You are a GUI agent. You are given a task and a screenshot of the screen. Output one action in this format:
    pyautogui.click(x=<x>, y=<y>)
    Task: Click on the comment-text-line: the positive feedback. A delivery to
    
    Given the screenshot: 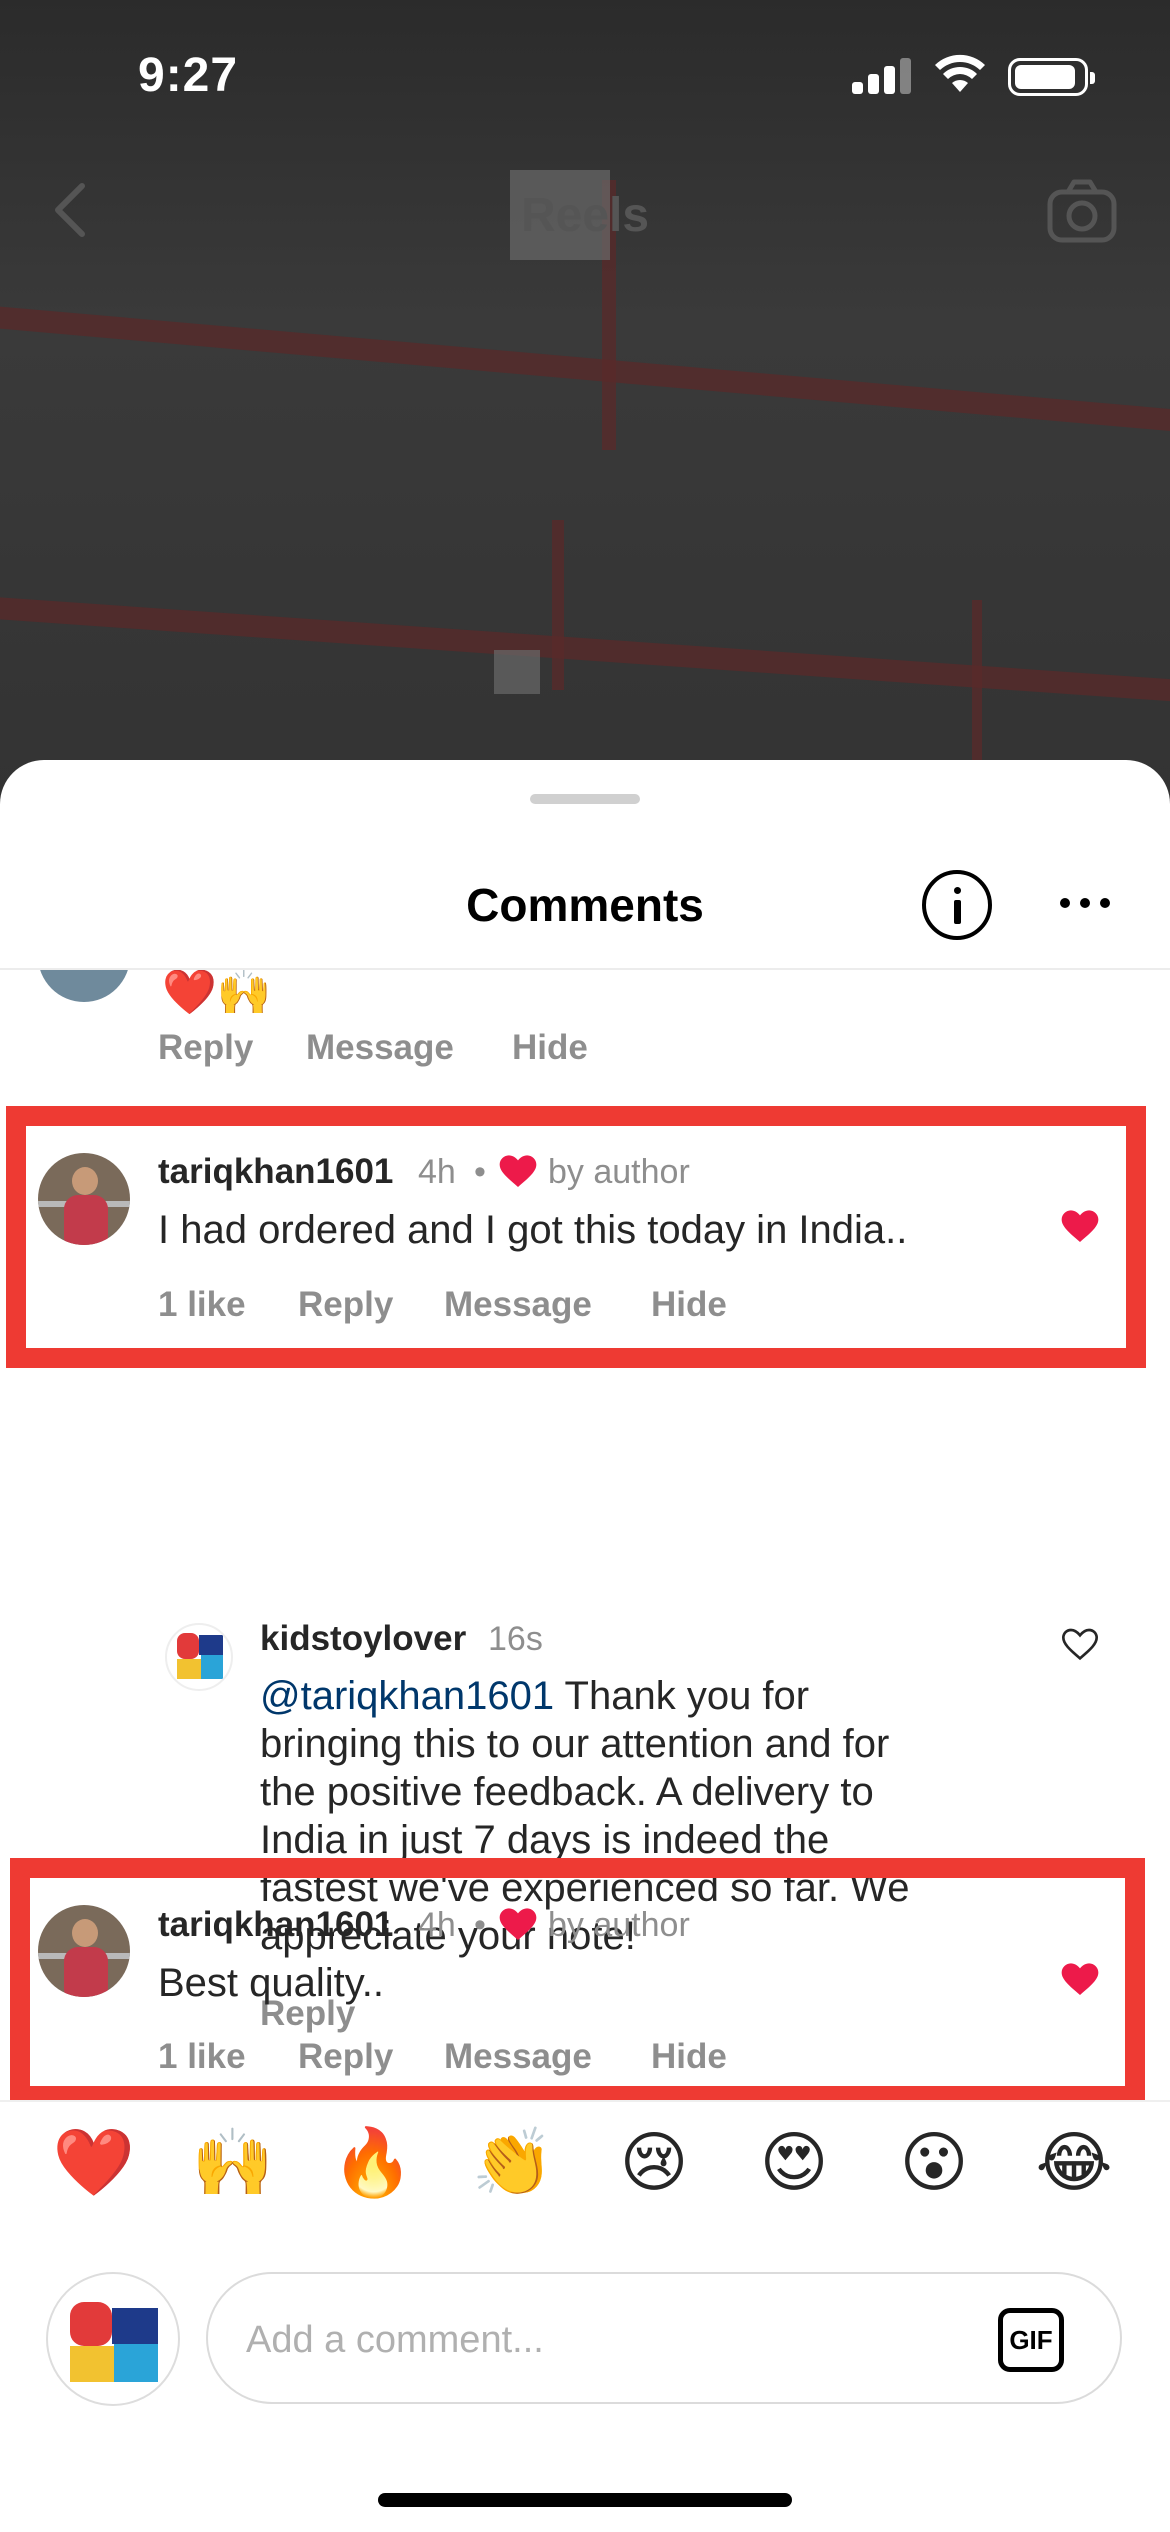 What is the action you would take?
    pyautogui.click(x=567, y=1792)
    